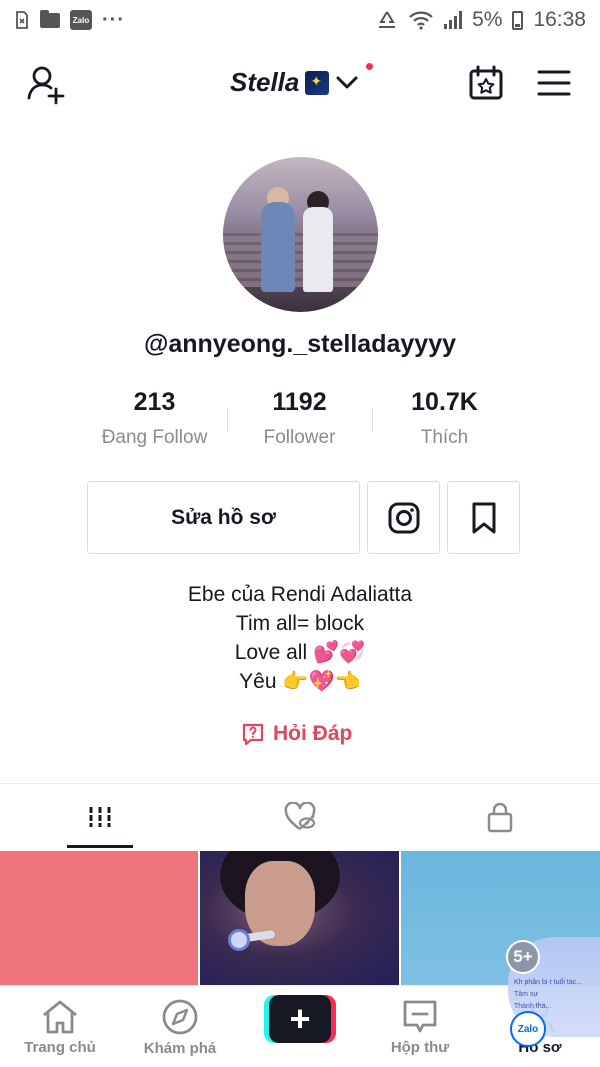 The width and height of the screenshot is (600, 1067). Describe the element at coordinates (180, 1016) in the screenshot. I see `compass-icon` at that location.